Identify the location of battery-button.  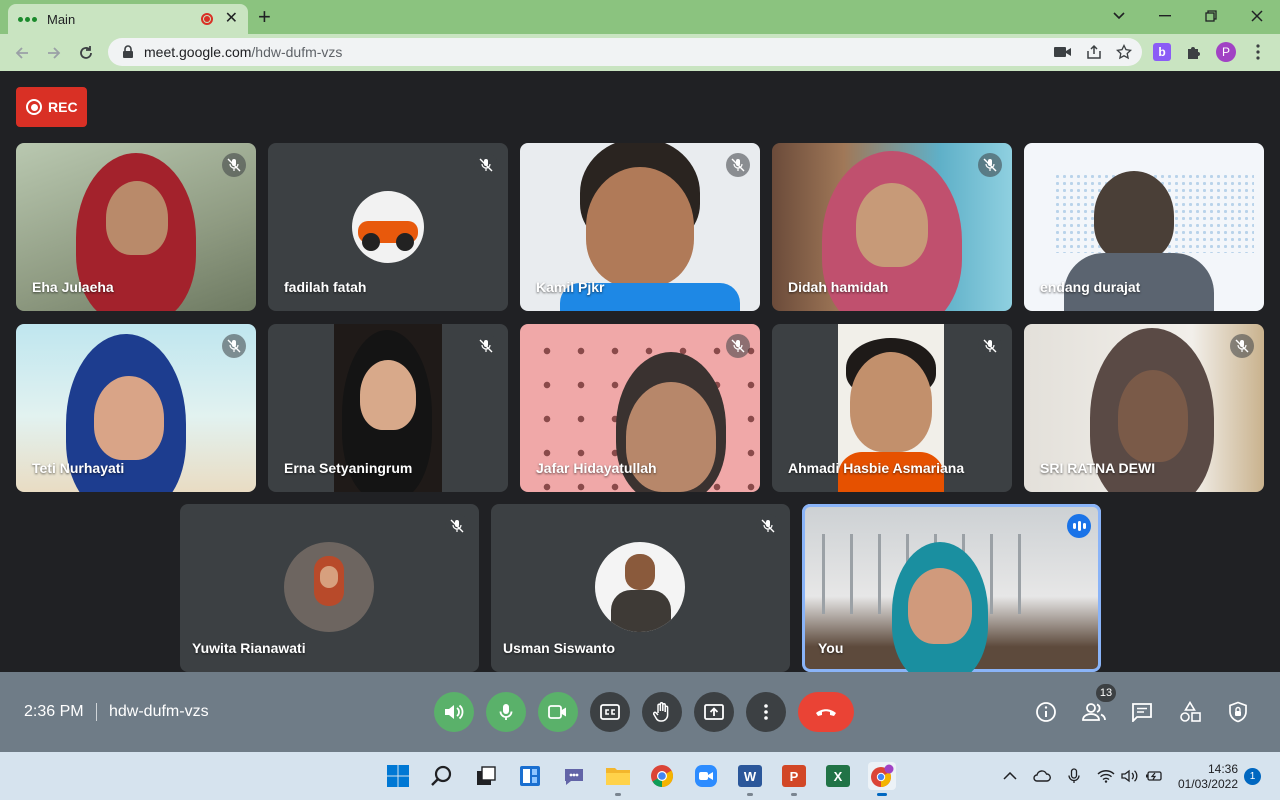
(1154, 776).